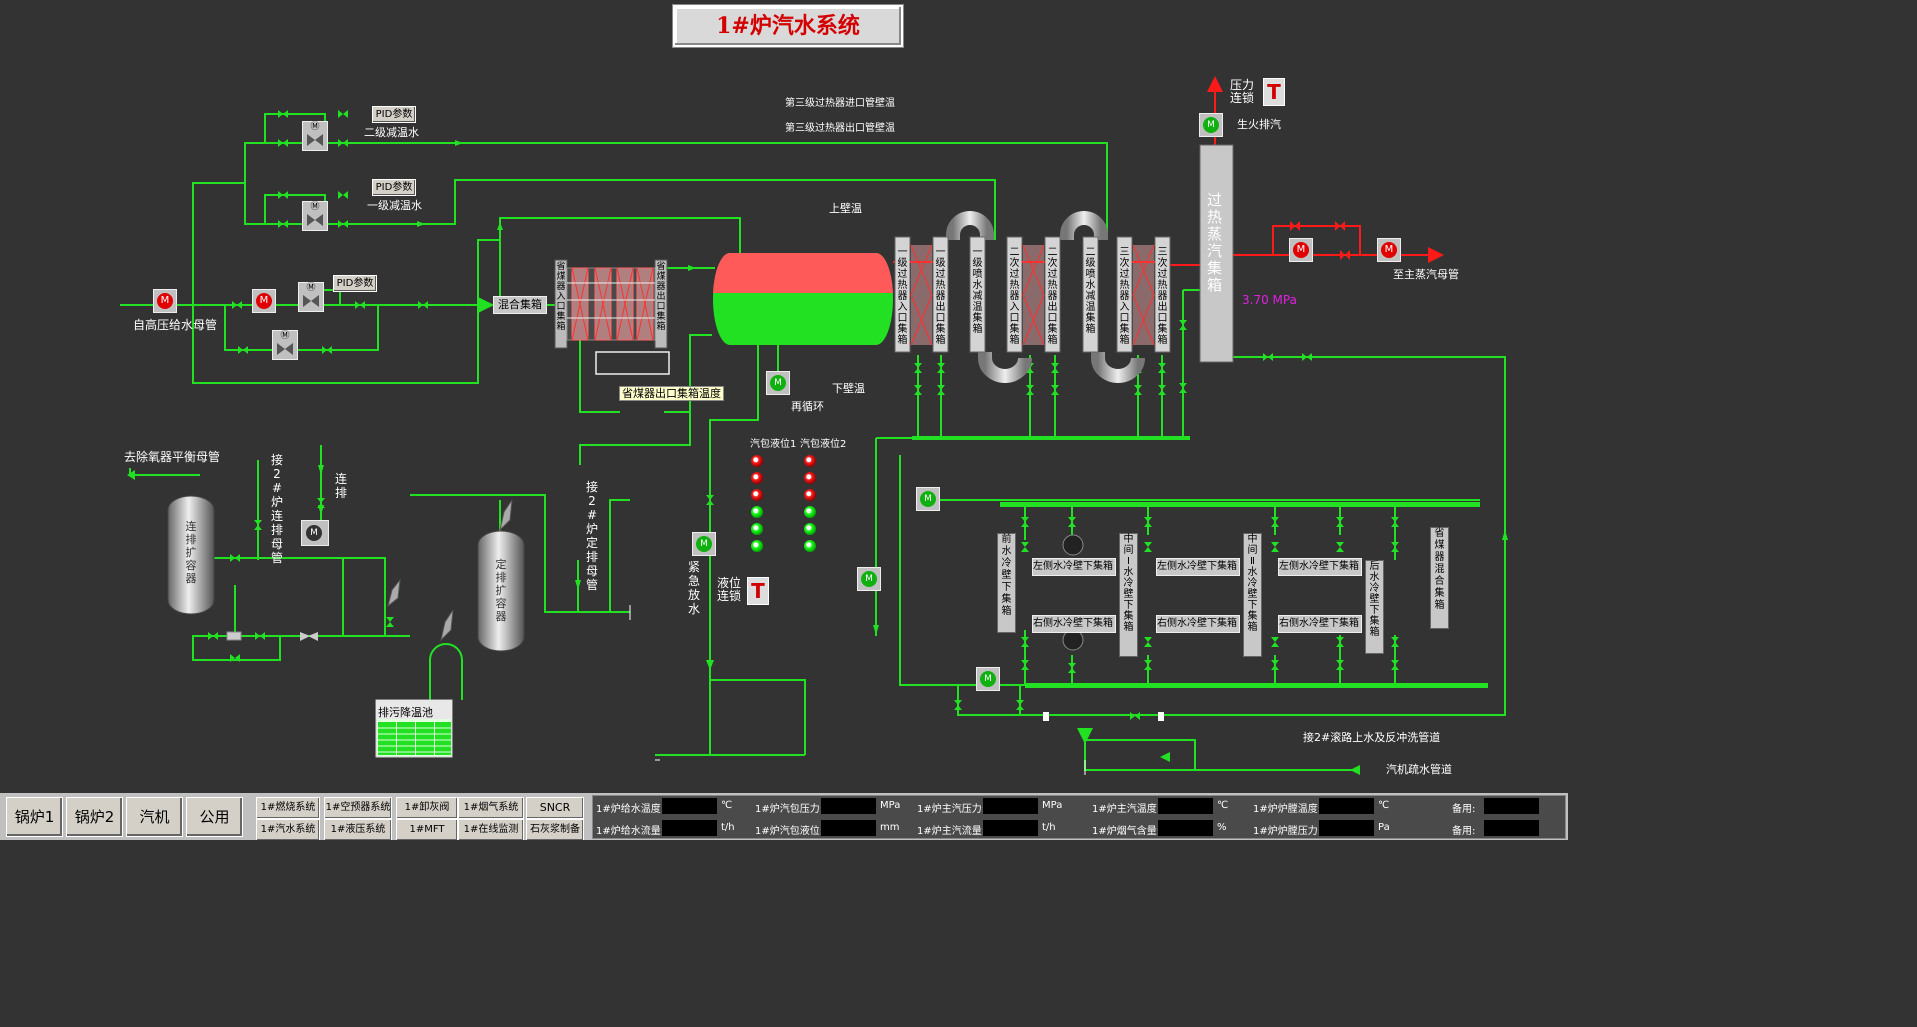 The width and height of the screenshot is (1917, 1027). What do you see at coordinates (789, 809) in the screenshot?
I see `param-label: 1#炉汽包压力:` at bounding box center [789, 809].